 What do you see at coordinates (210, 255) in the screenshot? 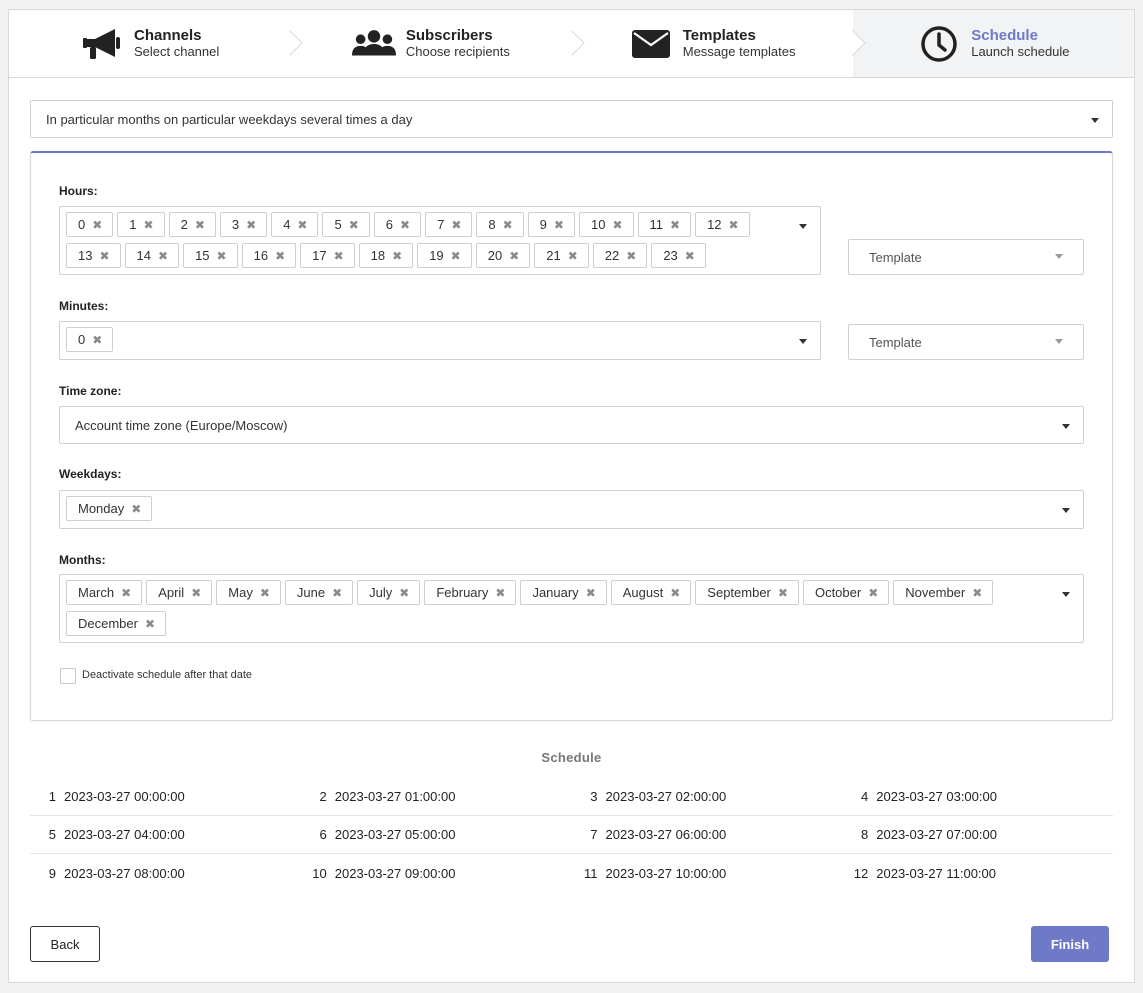
I see `tag: 15 ✖` at bounding box center [210, 255].